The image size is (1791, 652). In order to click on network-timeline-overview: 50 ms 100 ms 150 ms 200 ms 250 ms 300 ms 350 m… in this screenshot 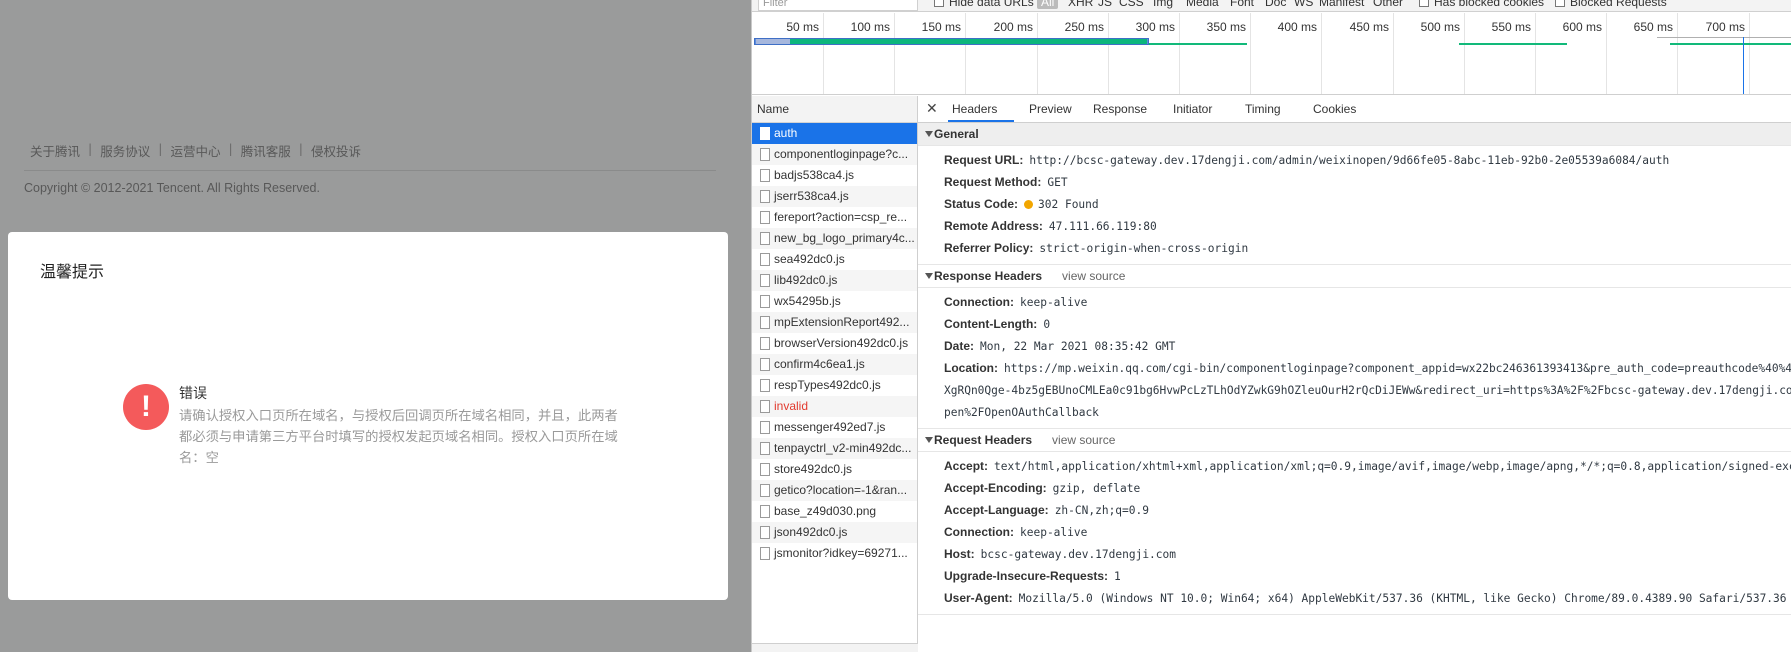, I will do `click(1271, 54)`.